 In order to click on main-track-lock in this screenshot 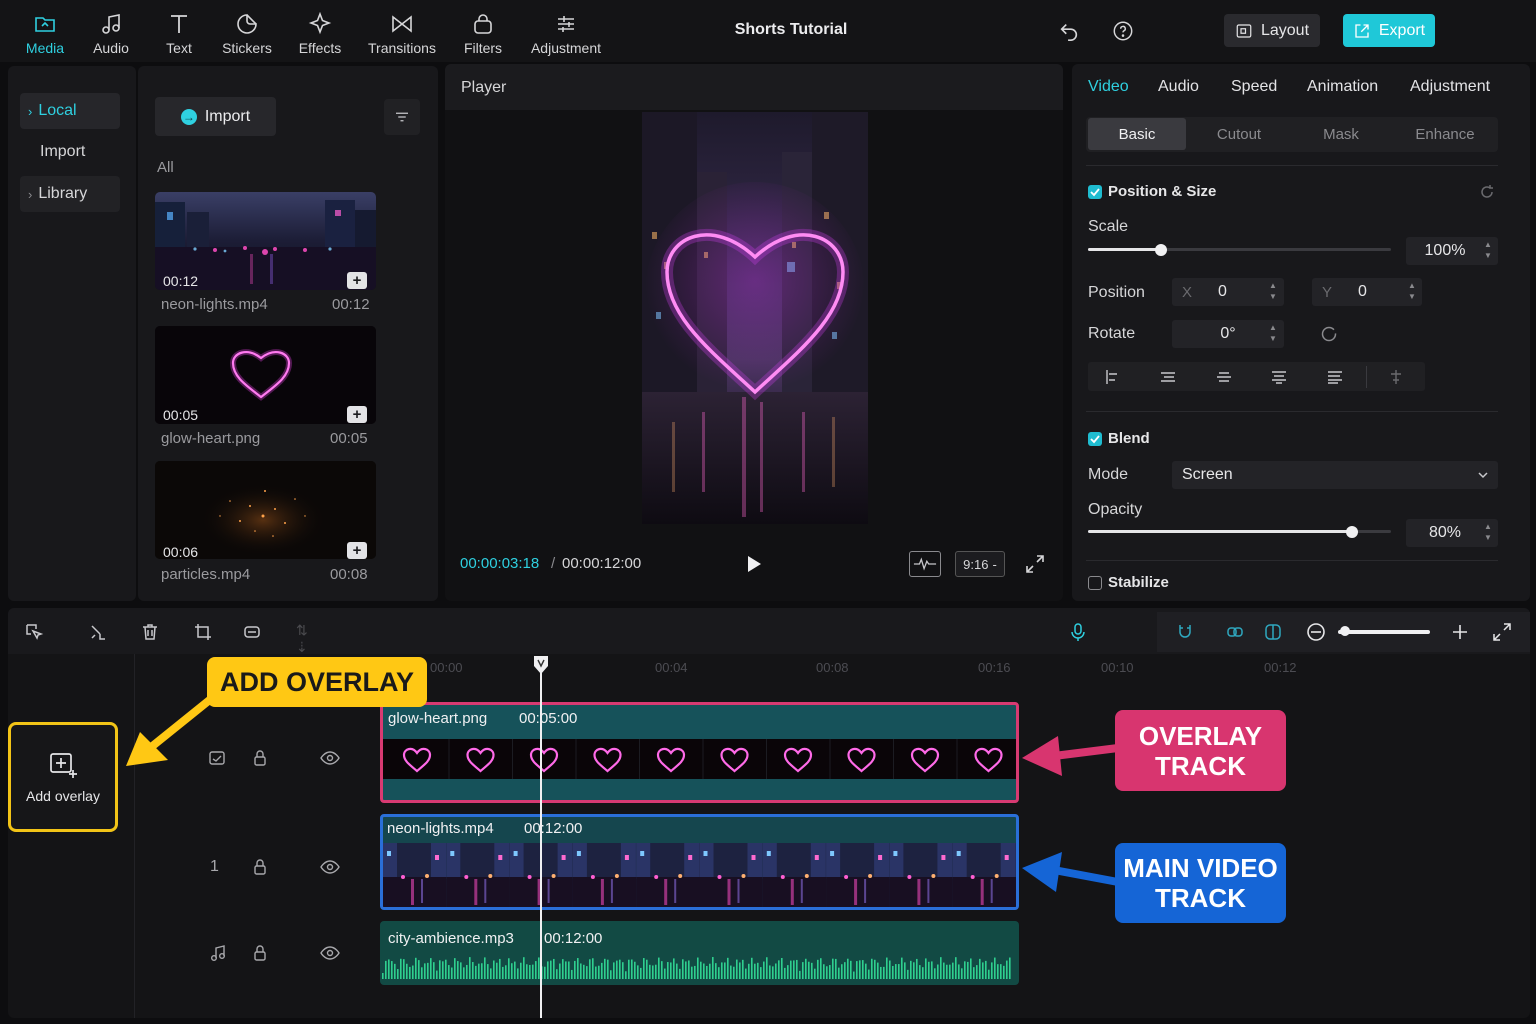, I will do `click(260, 867)`.